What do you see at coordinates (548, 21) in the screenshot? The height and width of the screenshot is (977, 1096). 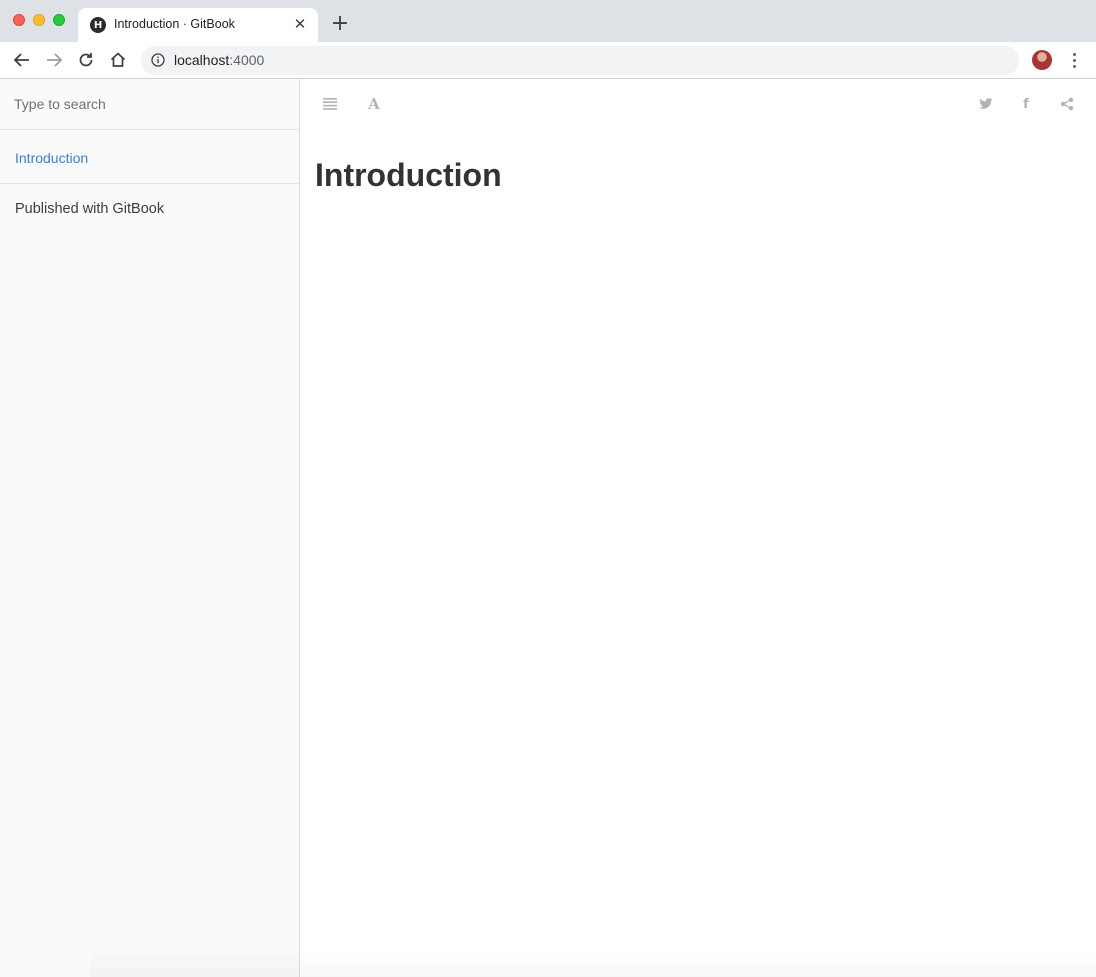 I see `browser-titlebar: H Introduction · GitBook ✕ +` at bounding box center [548, 21].